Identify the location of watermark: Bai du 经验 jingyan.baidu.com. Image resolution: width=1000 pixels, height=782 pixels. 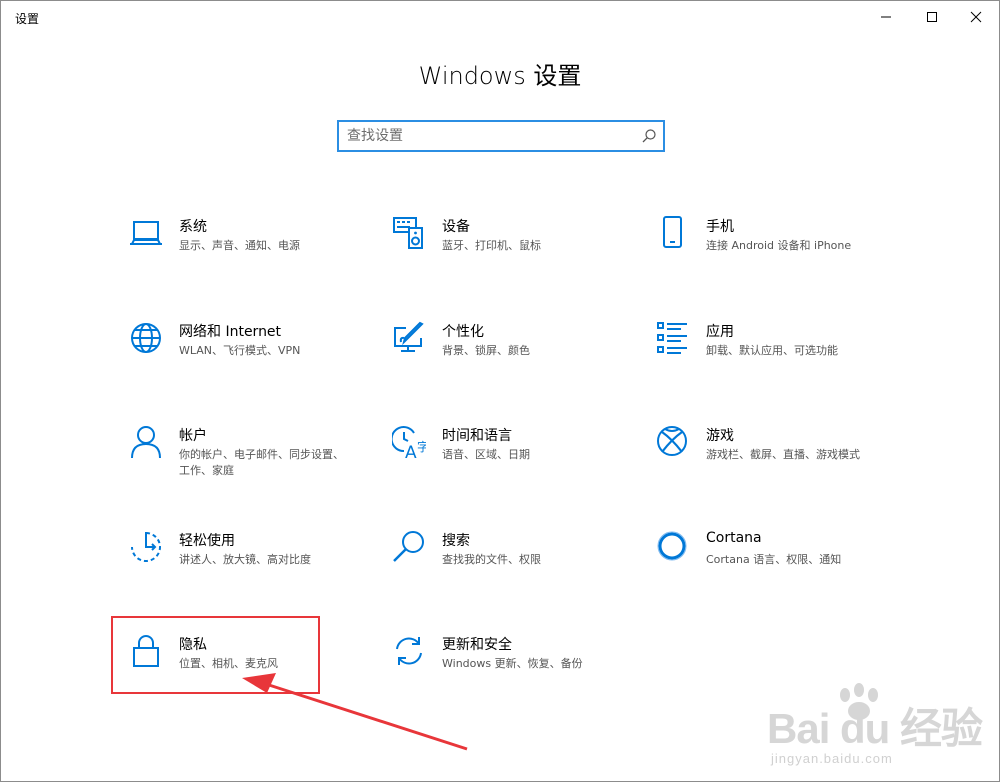
(876, 731).